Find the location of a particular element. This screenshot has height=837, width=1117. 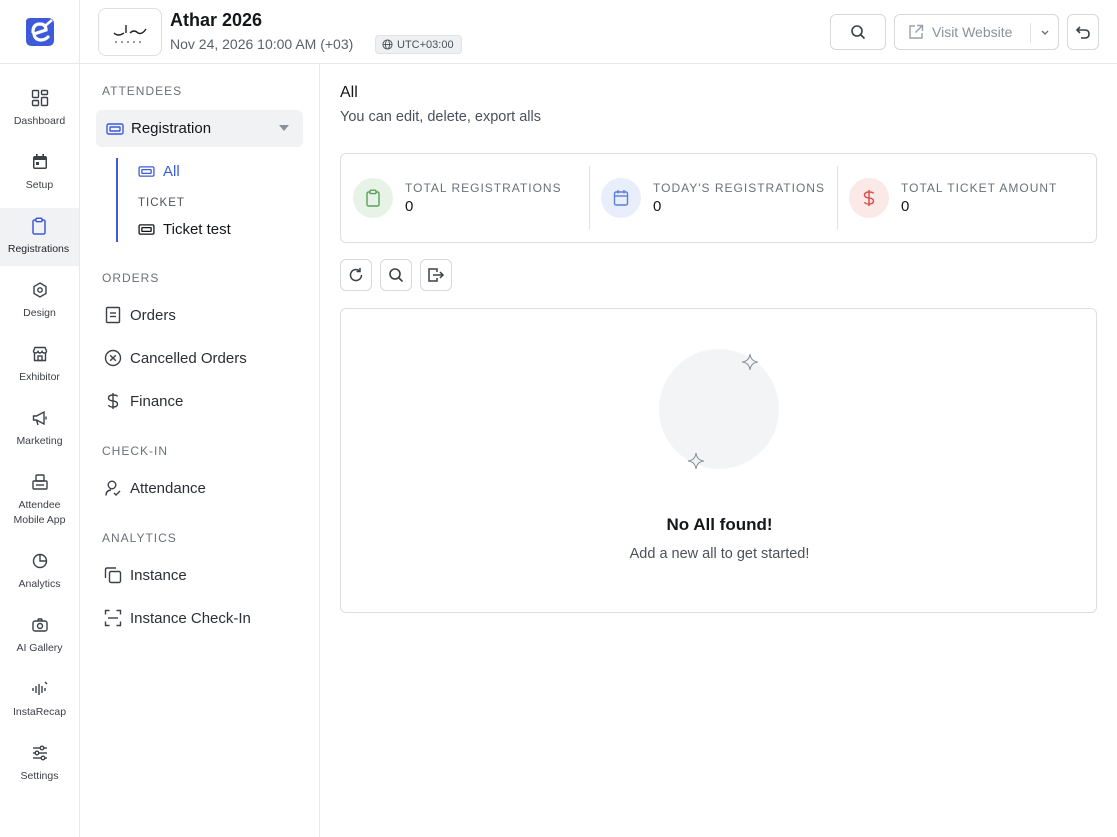

subnav-item-label: Instance is located at coordinates (158, 575).